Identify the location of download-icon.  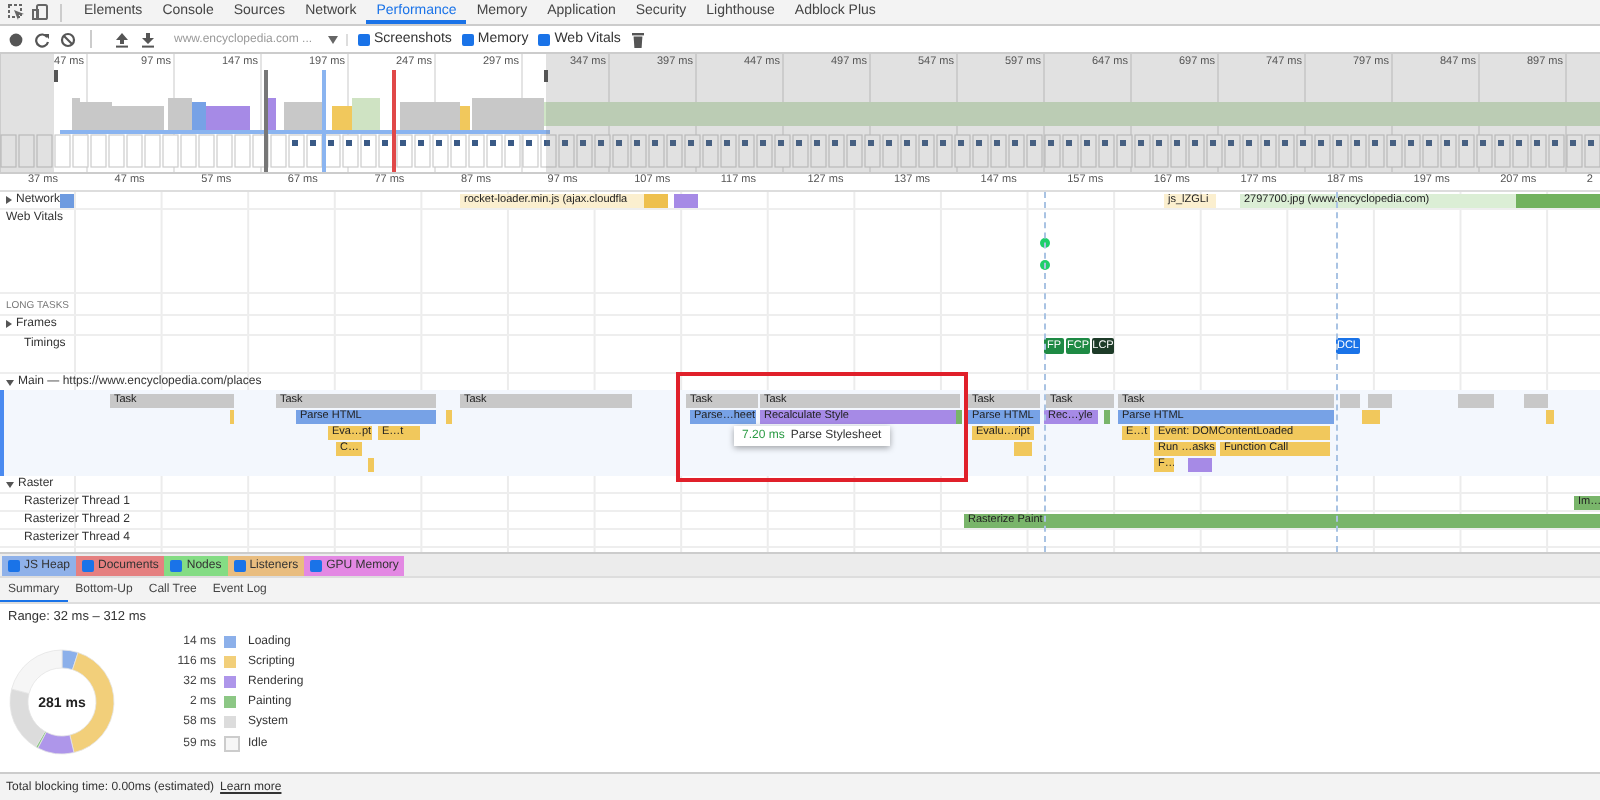
(148, 39).